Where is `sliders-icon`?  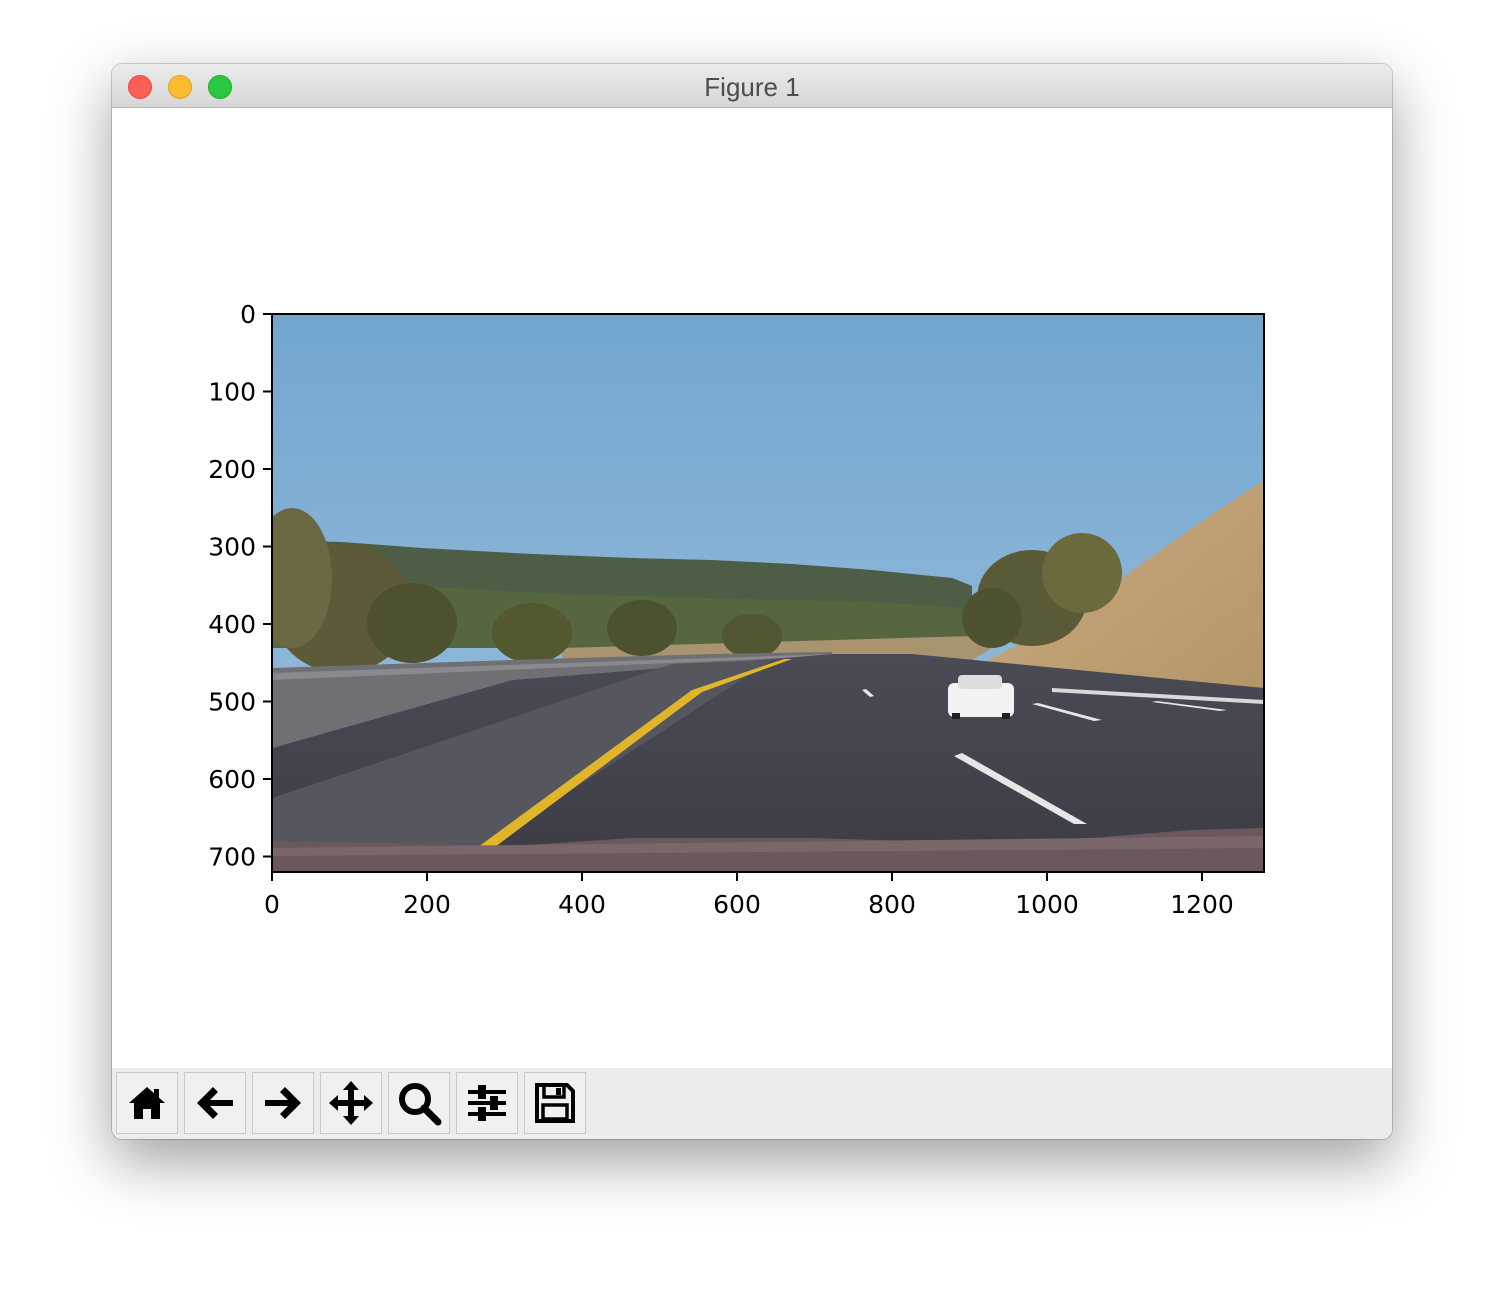
sliders-icon is located at coordinates (487, 1103).